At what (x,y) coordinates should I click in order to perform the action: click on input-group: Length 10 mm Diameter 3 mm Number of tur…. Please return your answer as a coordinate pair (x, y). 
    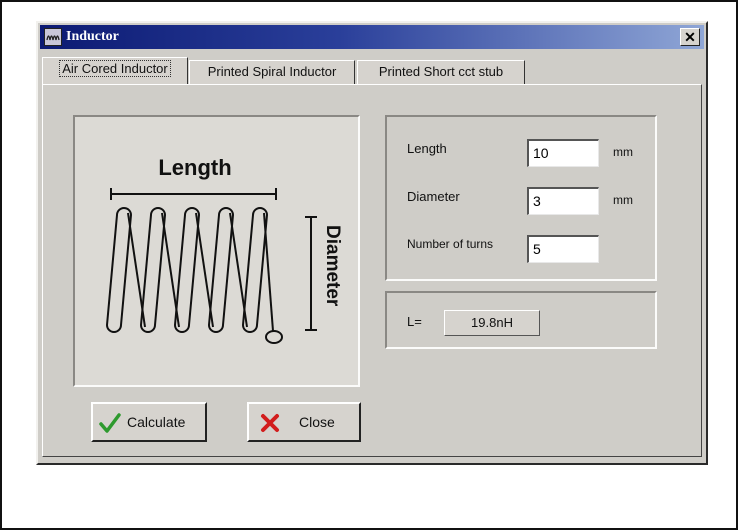
    Looking at the image, I should click on (521, 198).